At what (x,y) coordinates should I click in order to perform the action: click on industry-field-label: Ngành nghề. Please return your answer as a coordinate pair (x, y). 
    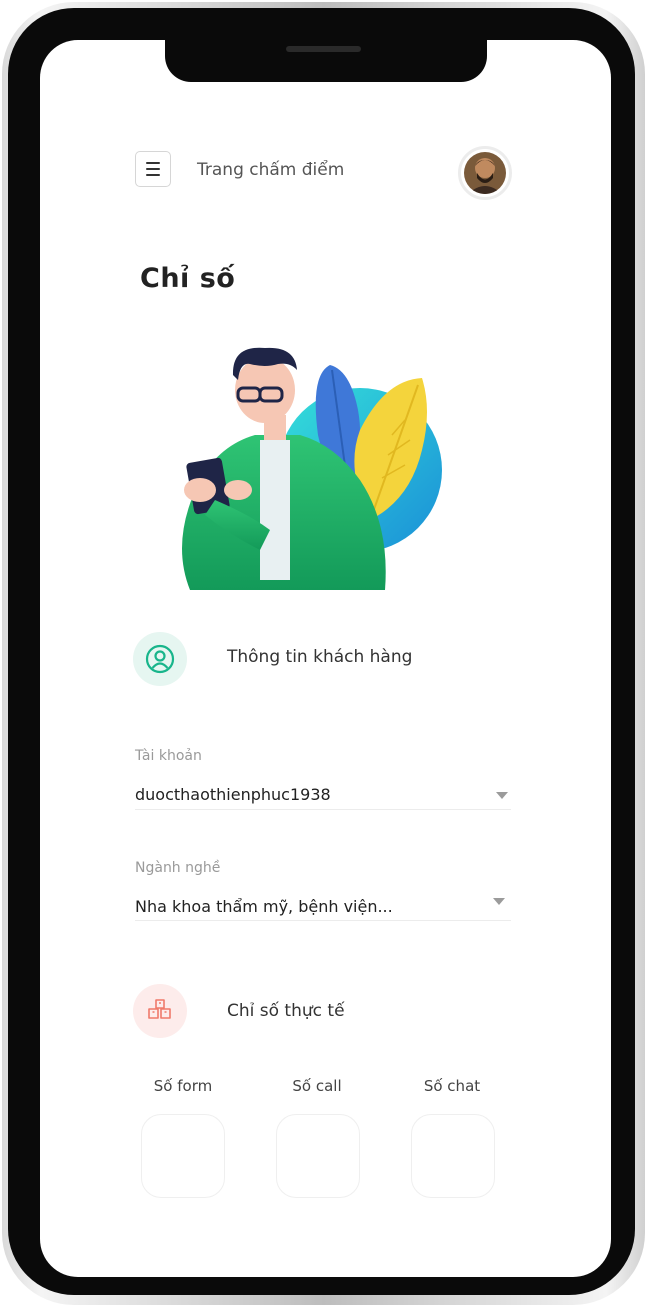
    Looking at the image, I should click on (178, 868).